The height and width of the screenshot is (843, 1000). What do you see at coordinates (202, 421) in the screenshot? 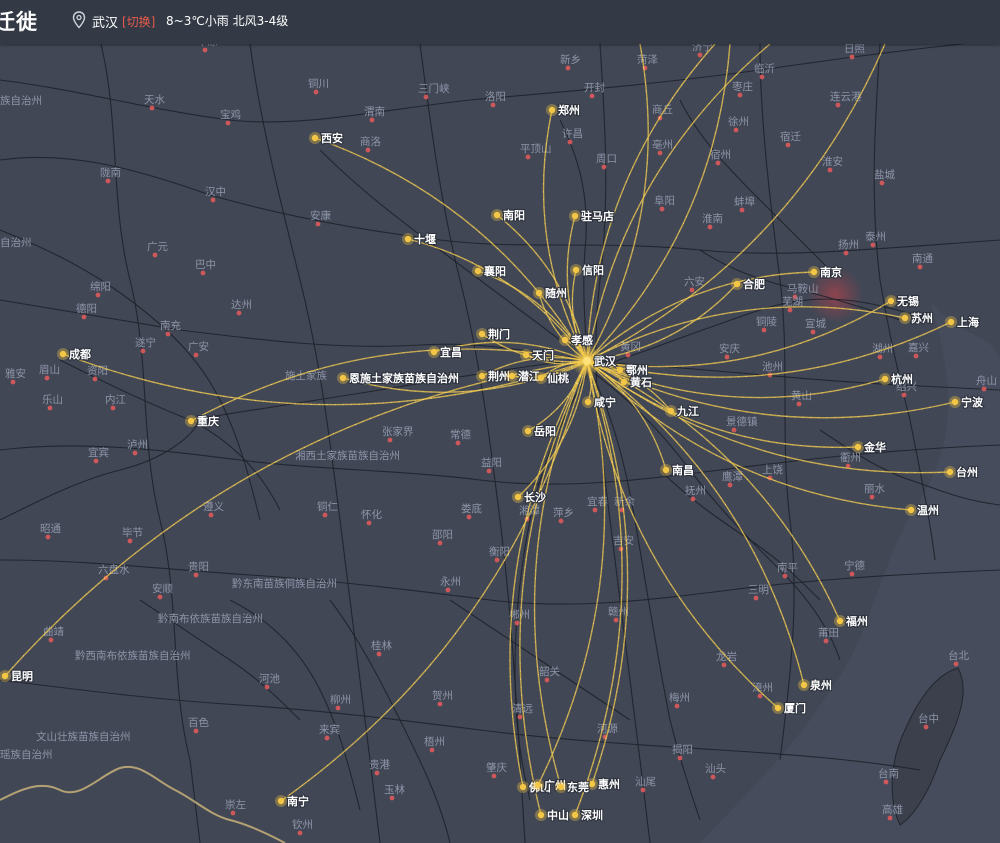
I see `destination-city: 重庆` at bounding box center [202, 421].